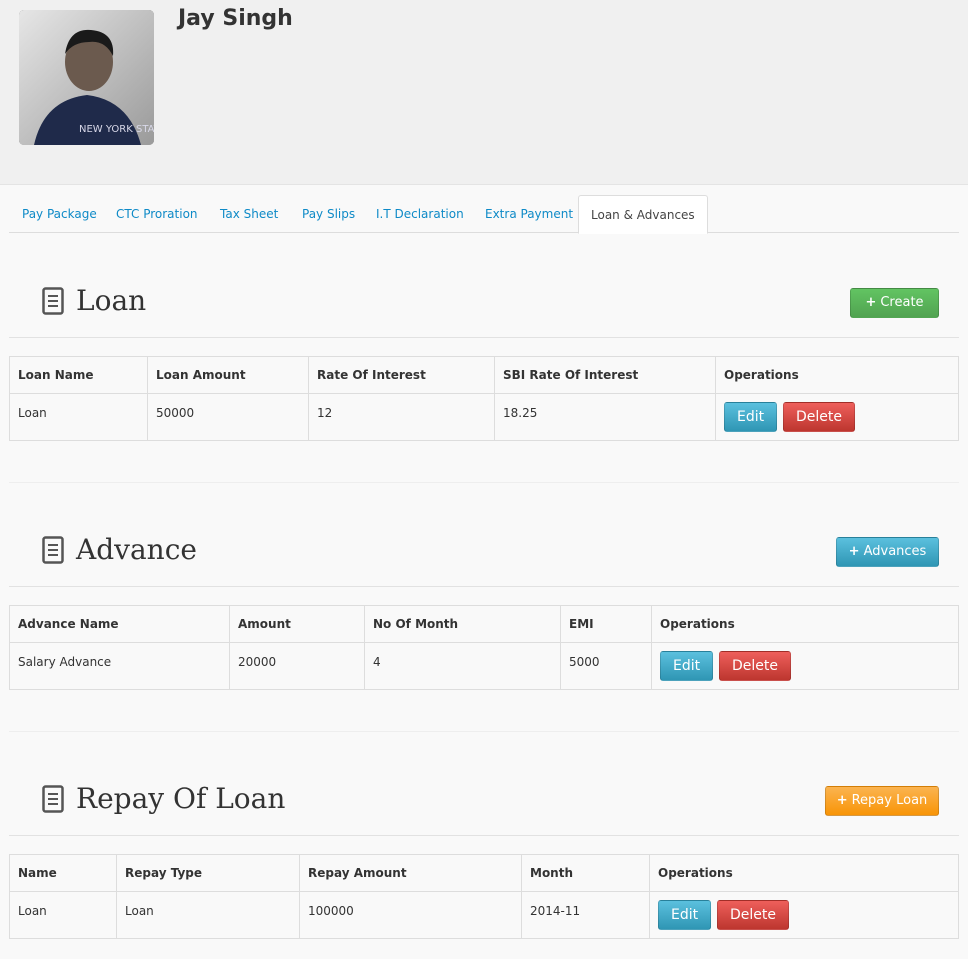 The image size is (968, 959). I want to click on column-header: EMI, so click(606, 624).